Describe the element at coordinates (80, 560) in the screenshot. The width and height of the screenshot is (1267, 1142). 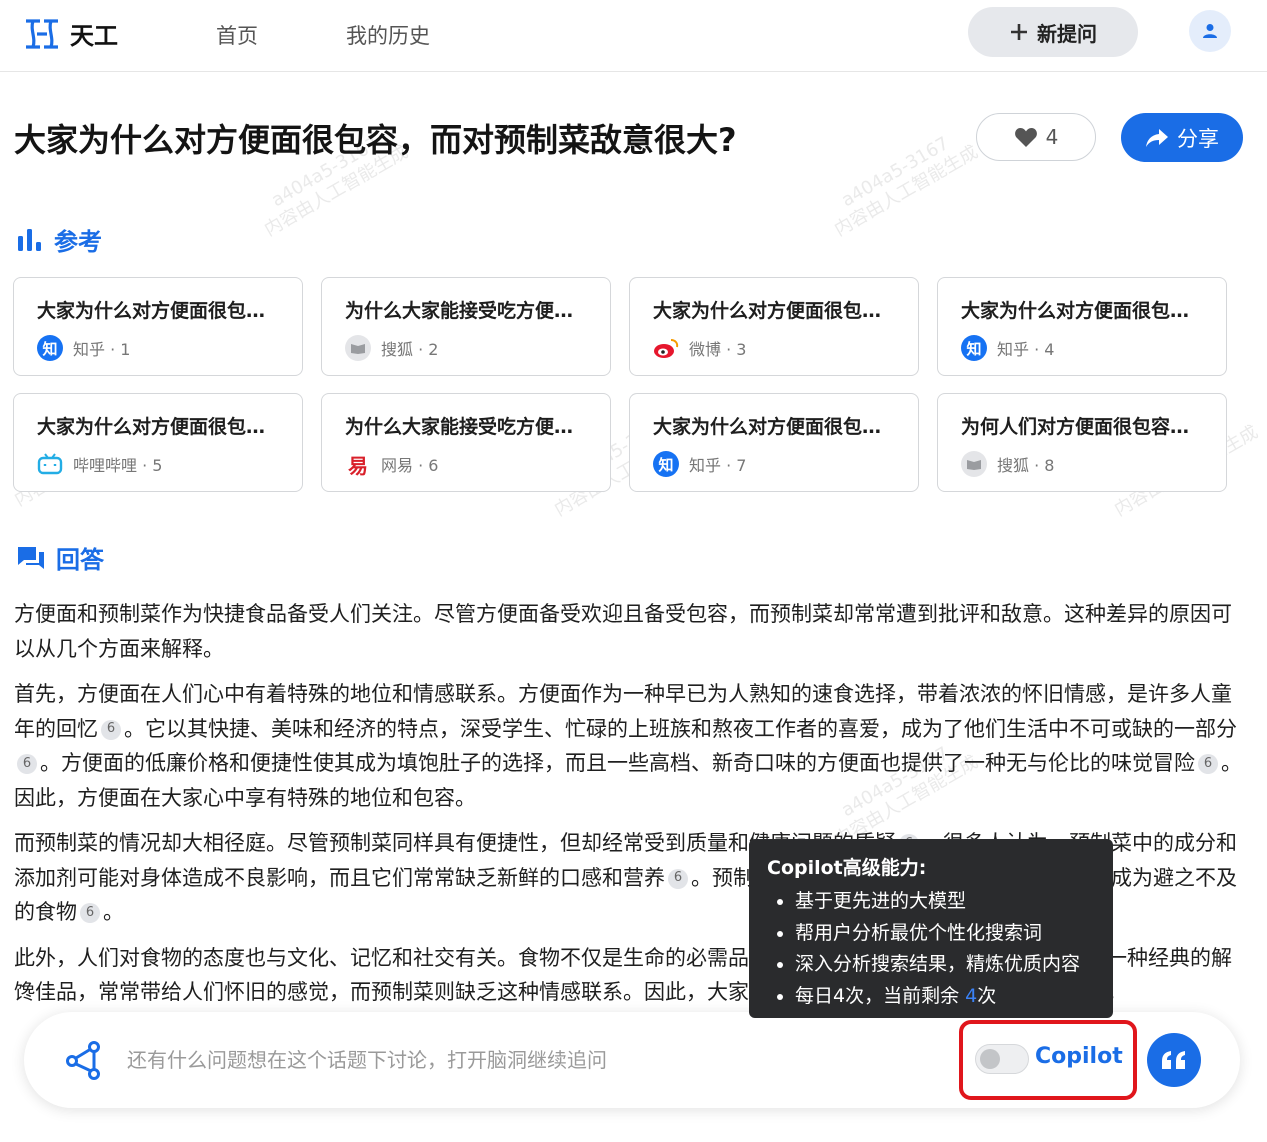
I see `answer-label: 回答` at that location.